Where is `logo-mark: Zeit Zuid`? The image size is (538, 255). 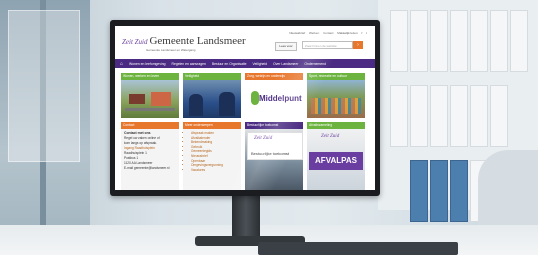 logo-mark: Zeit Zuid is located at coordinates (135, 42).